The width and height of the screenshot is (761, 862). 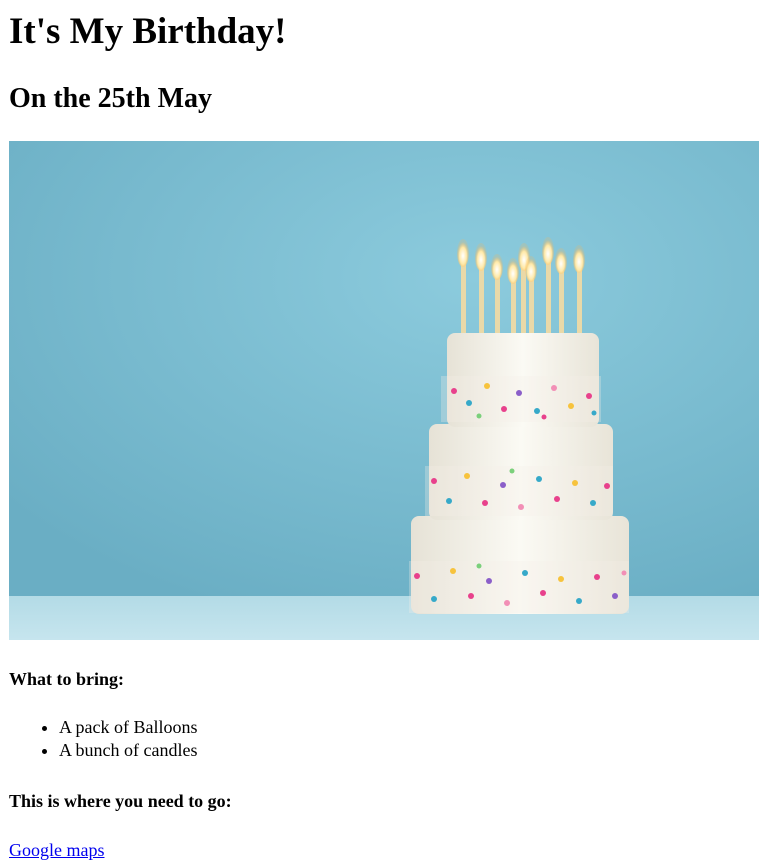 What do you see at coordinates (56, 850) in the screenshot?
I see `google-maps-link: Google maps` at bounding box center [56, 850].